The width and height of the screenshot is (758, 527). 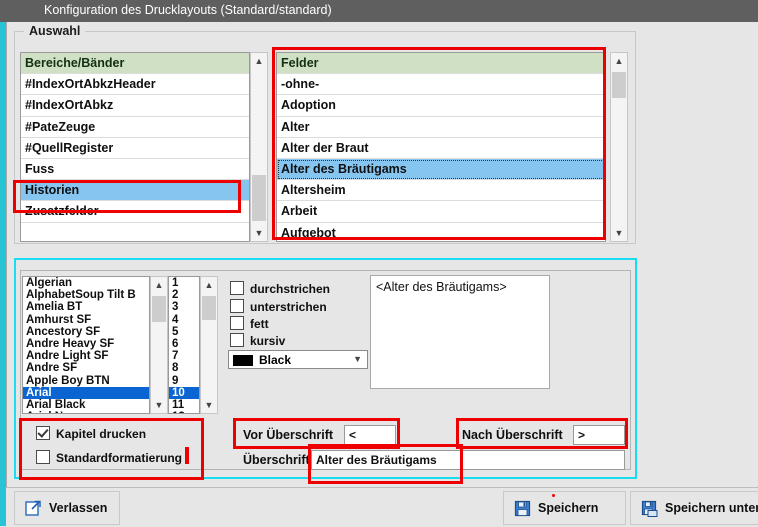 What do you see at coordinates (86, 368) in the screenshot?
I see `list-item: Andre SF` at bounding box center [86, 368].